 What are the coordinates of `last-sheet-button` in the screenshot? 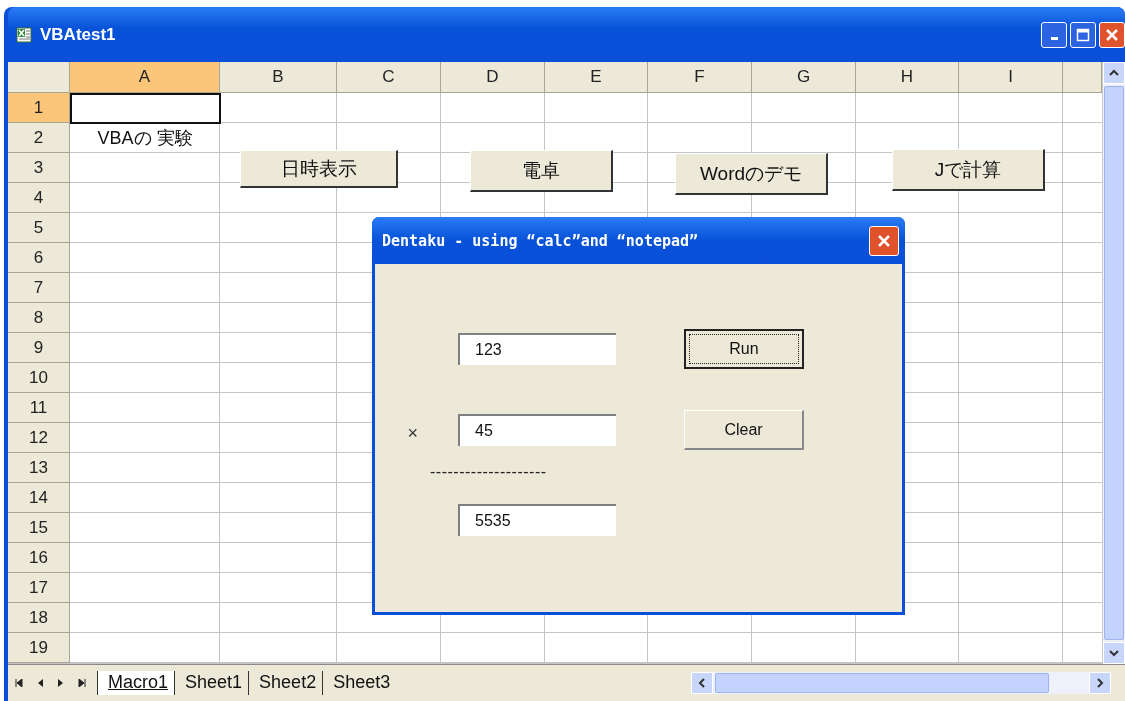 It's located at (82, 683).